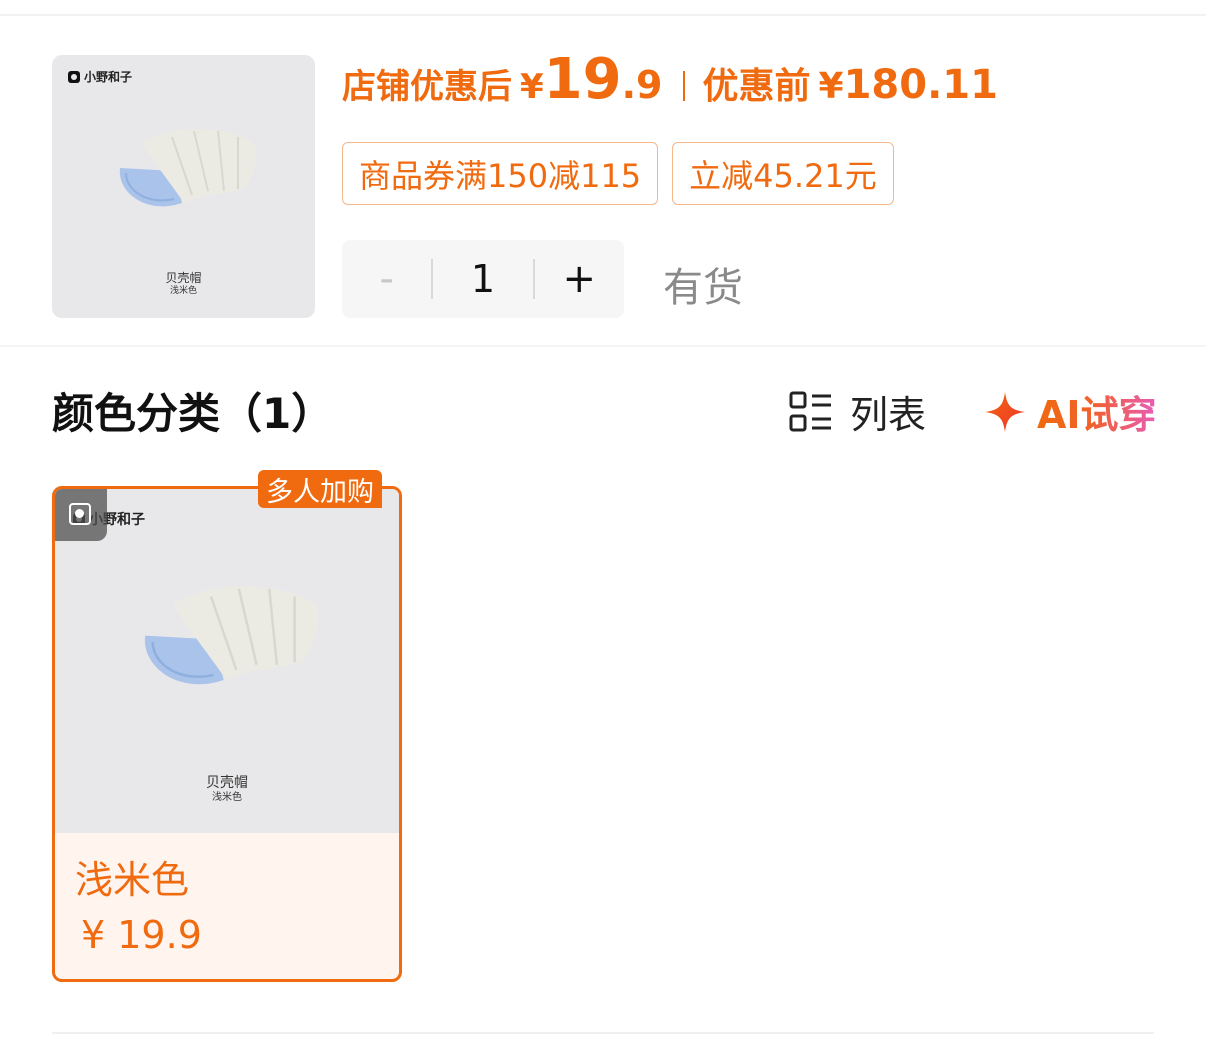  Describe the element at coordinates (603, 15) in the screenshot. I see `top-divider` at that location.